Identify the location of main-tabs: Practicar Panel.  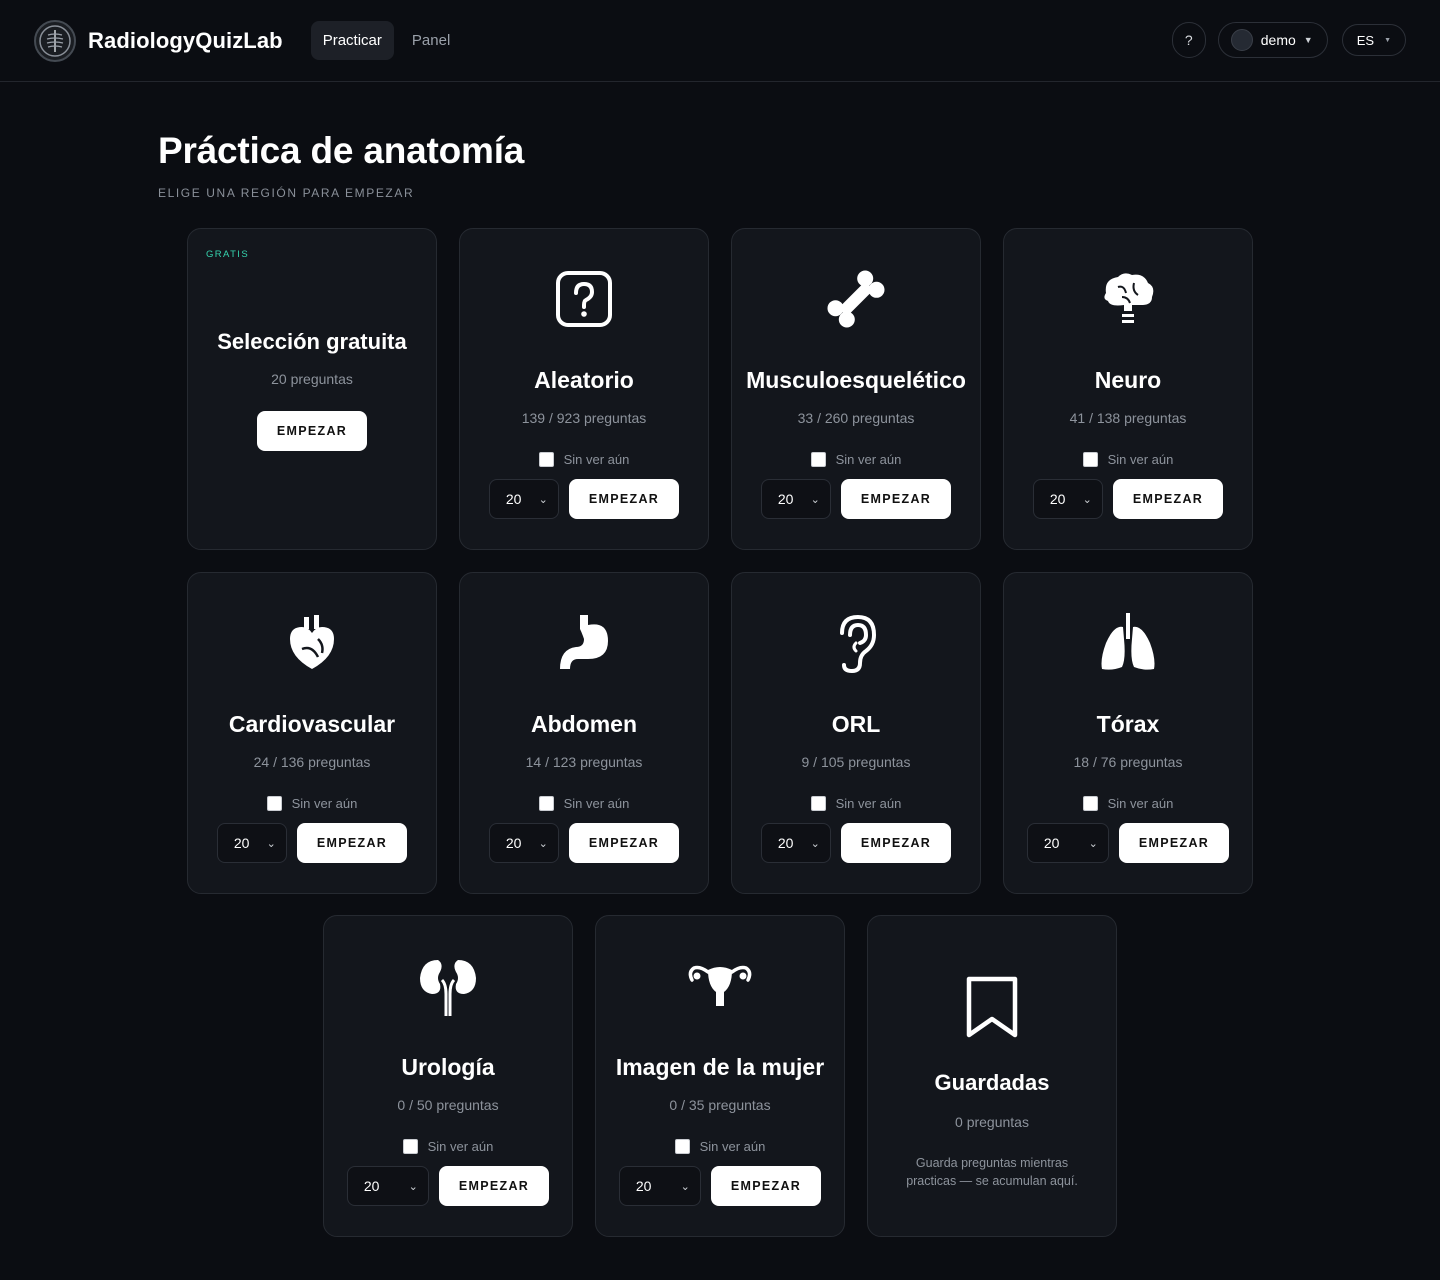
(386, 40).